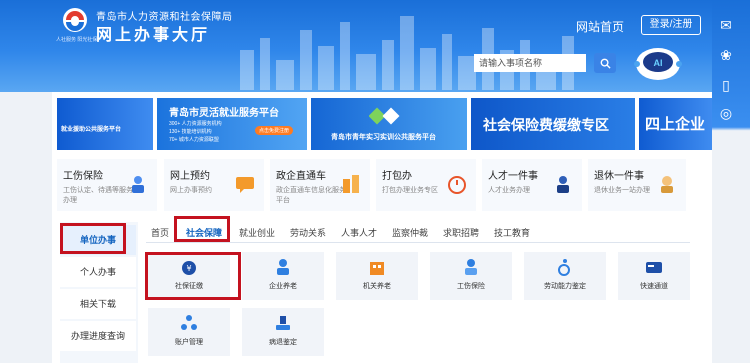 This screenshot has height=363, width=750. Describe the element at coordinates (245, 185) in the screenshot. I see `chat-icon` at that location.